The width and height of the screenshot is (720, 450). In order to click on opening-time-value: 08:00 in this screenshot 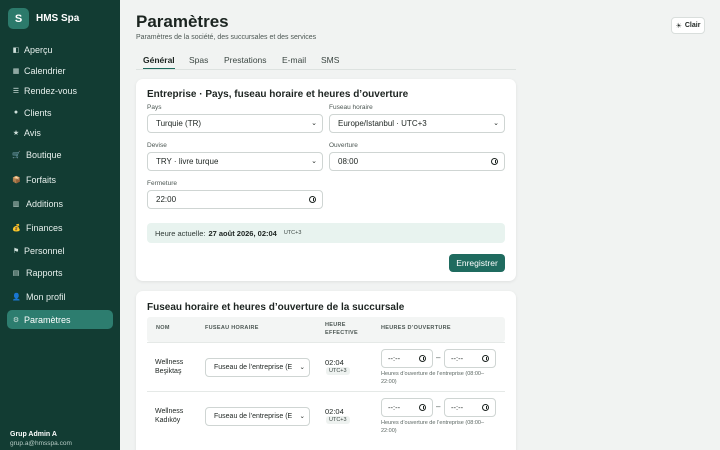, I will do `click(348, 161)`.